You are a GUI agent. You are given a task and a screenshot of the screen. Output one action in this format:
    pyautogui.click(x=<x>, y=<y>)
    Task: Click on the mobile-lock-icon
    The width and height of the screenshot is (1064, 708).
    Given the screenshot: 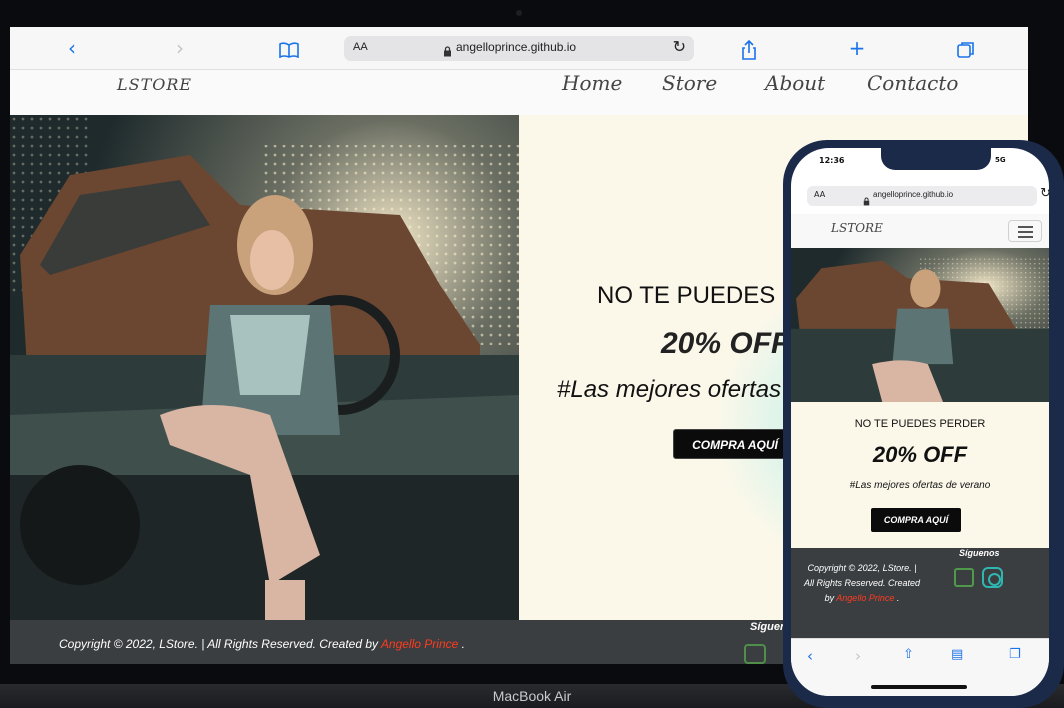 What is the action you would take?
    pyautogui.click(x=866, y=200)
    